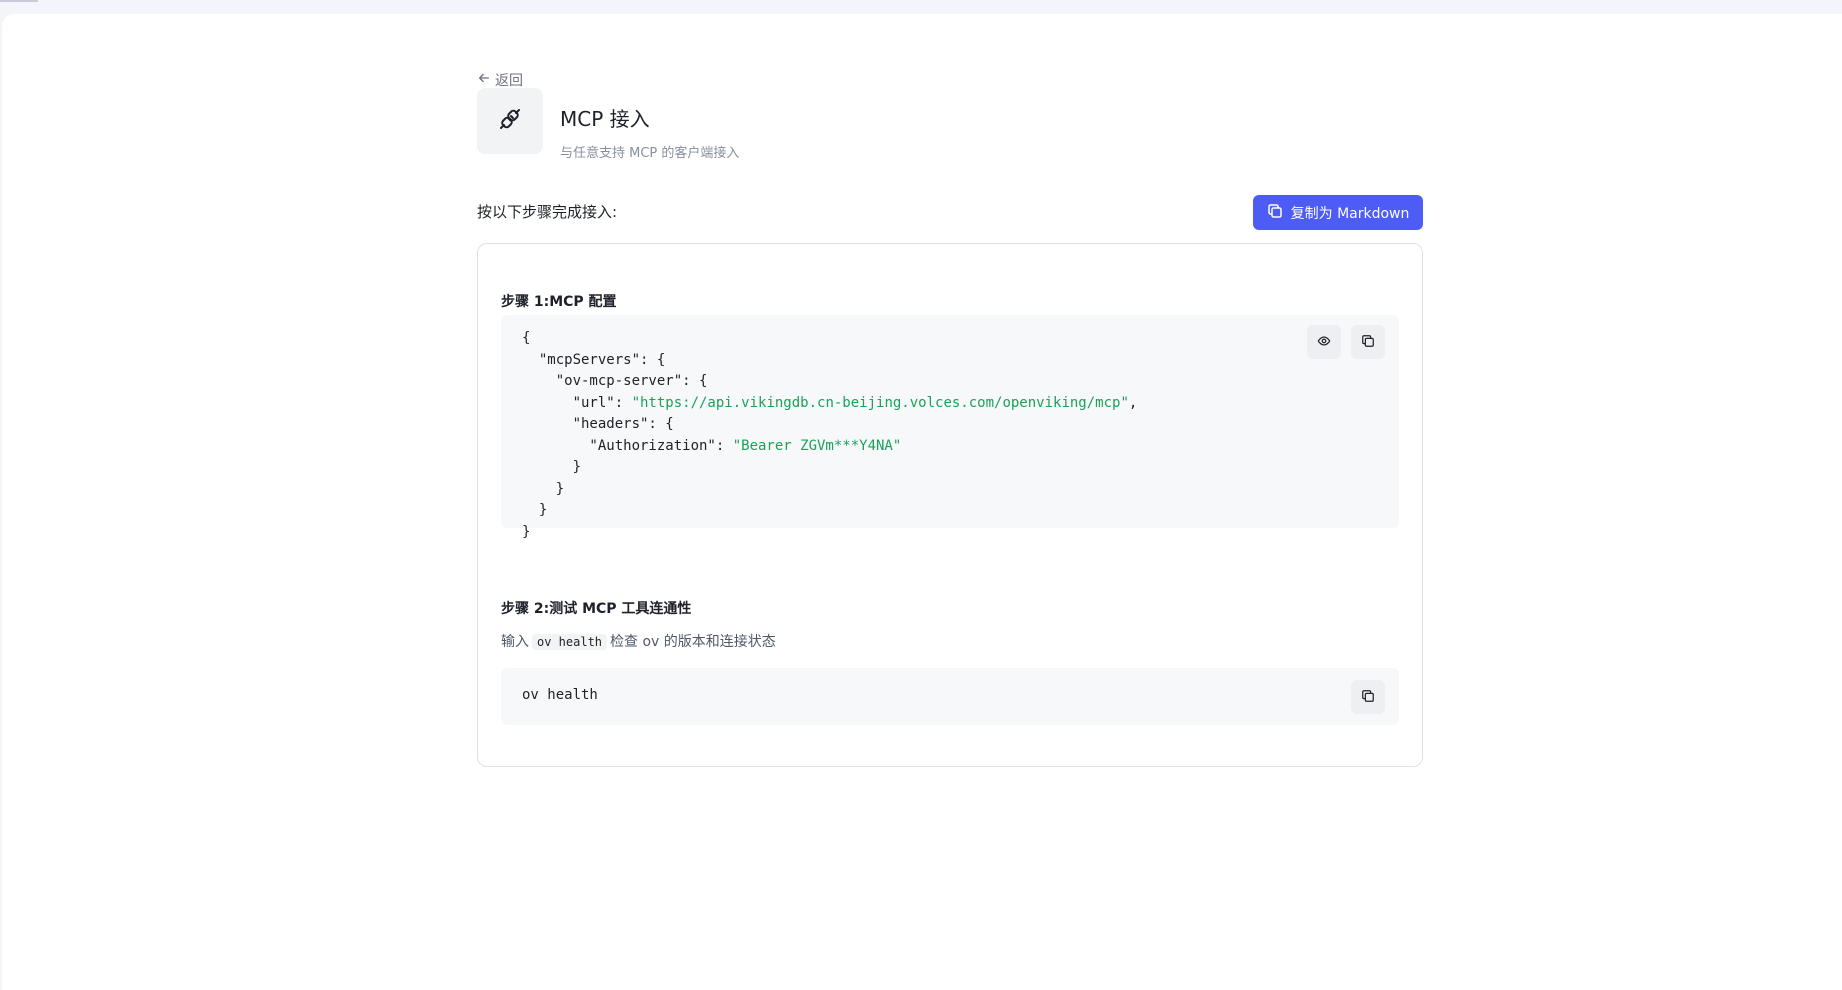 The height and width of the screenshot is (990, 1842). Describe the element at coordinates (526, 338) in the screenshot. I see `code-line: {` at that location.